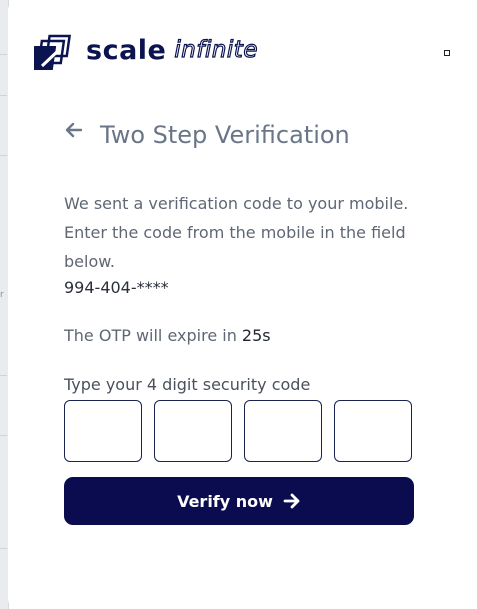  Describe the element at coordinates (225, 135) in the screenshot. I see `page-title: Two Step Verification` at that location.